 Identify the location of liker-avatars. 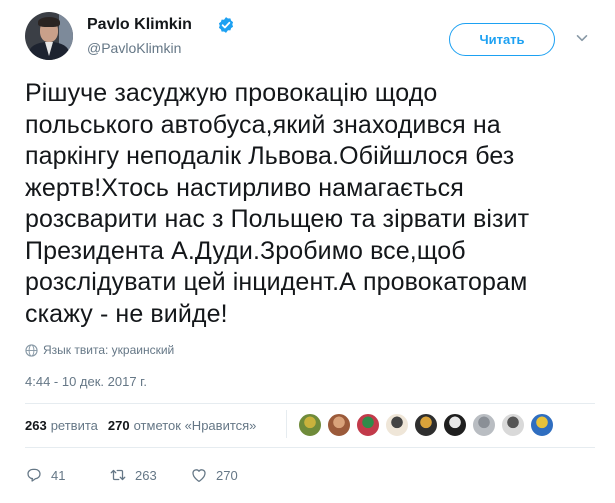
(428, 425).